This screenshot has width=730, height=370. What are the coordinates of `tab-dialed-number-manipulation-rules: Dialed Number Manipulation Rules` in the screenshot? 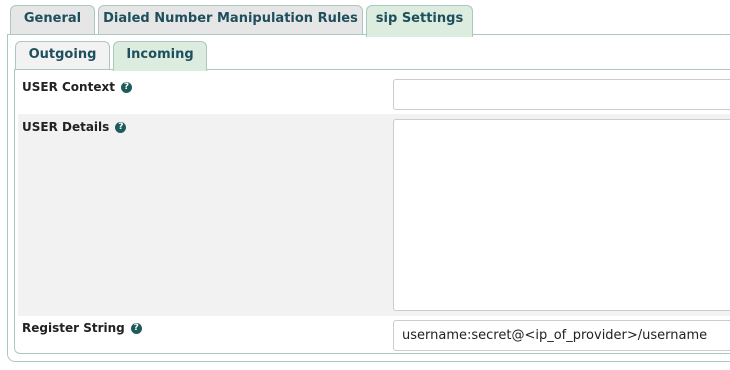 It's located at (230, 20).